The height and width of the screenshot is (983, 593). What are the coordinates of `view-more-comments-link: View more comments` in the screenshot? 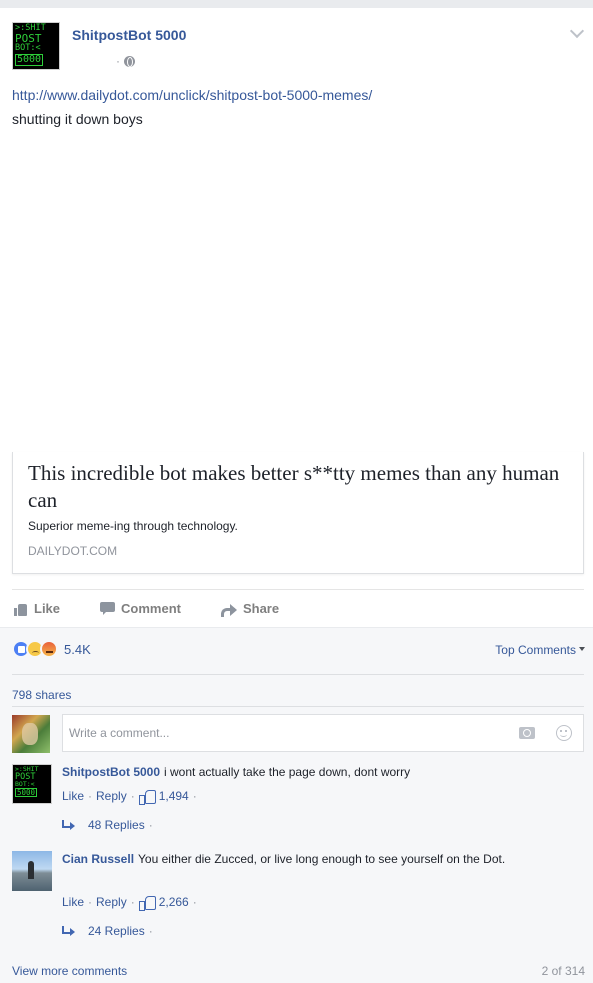 It's located at (69, 971).